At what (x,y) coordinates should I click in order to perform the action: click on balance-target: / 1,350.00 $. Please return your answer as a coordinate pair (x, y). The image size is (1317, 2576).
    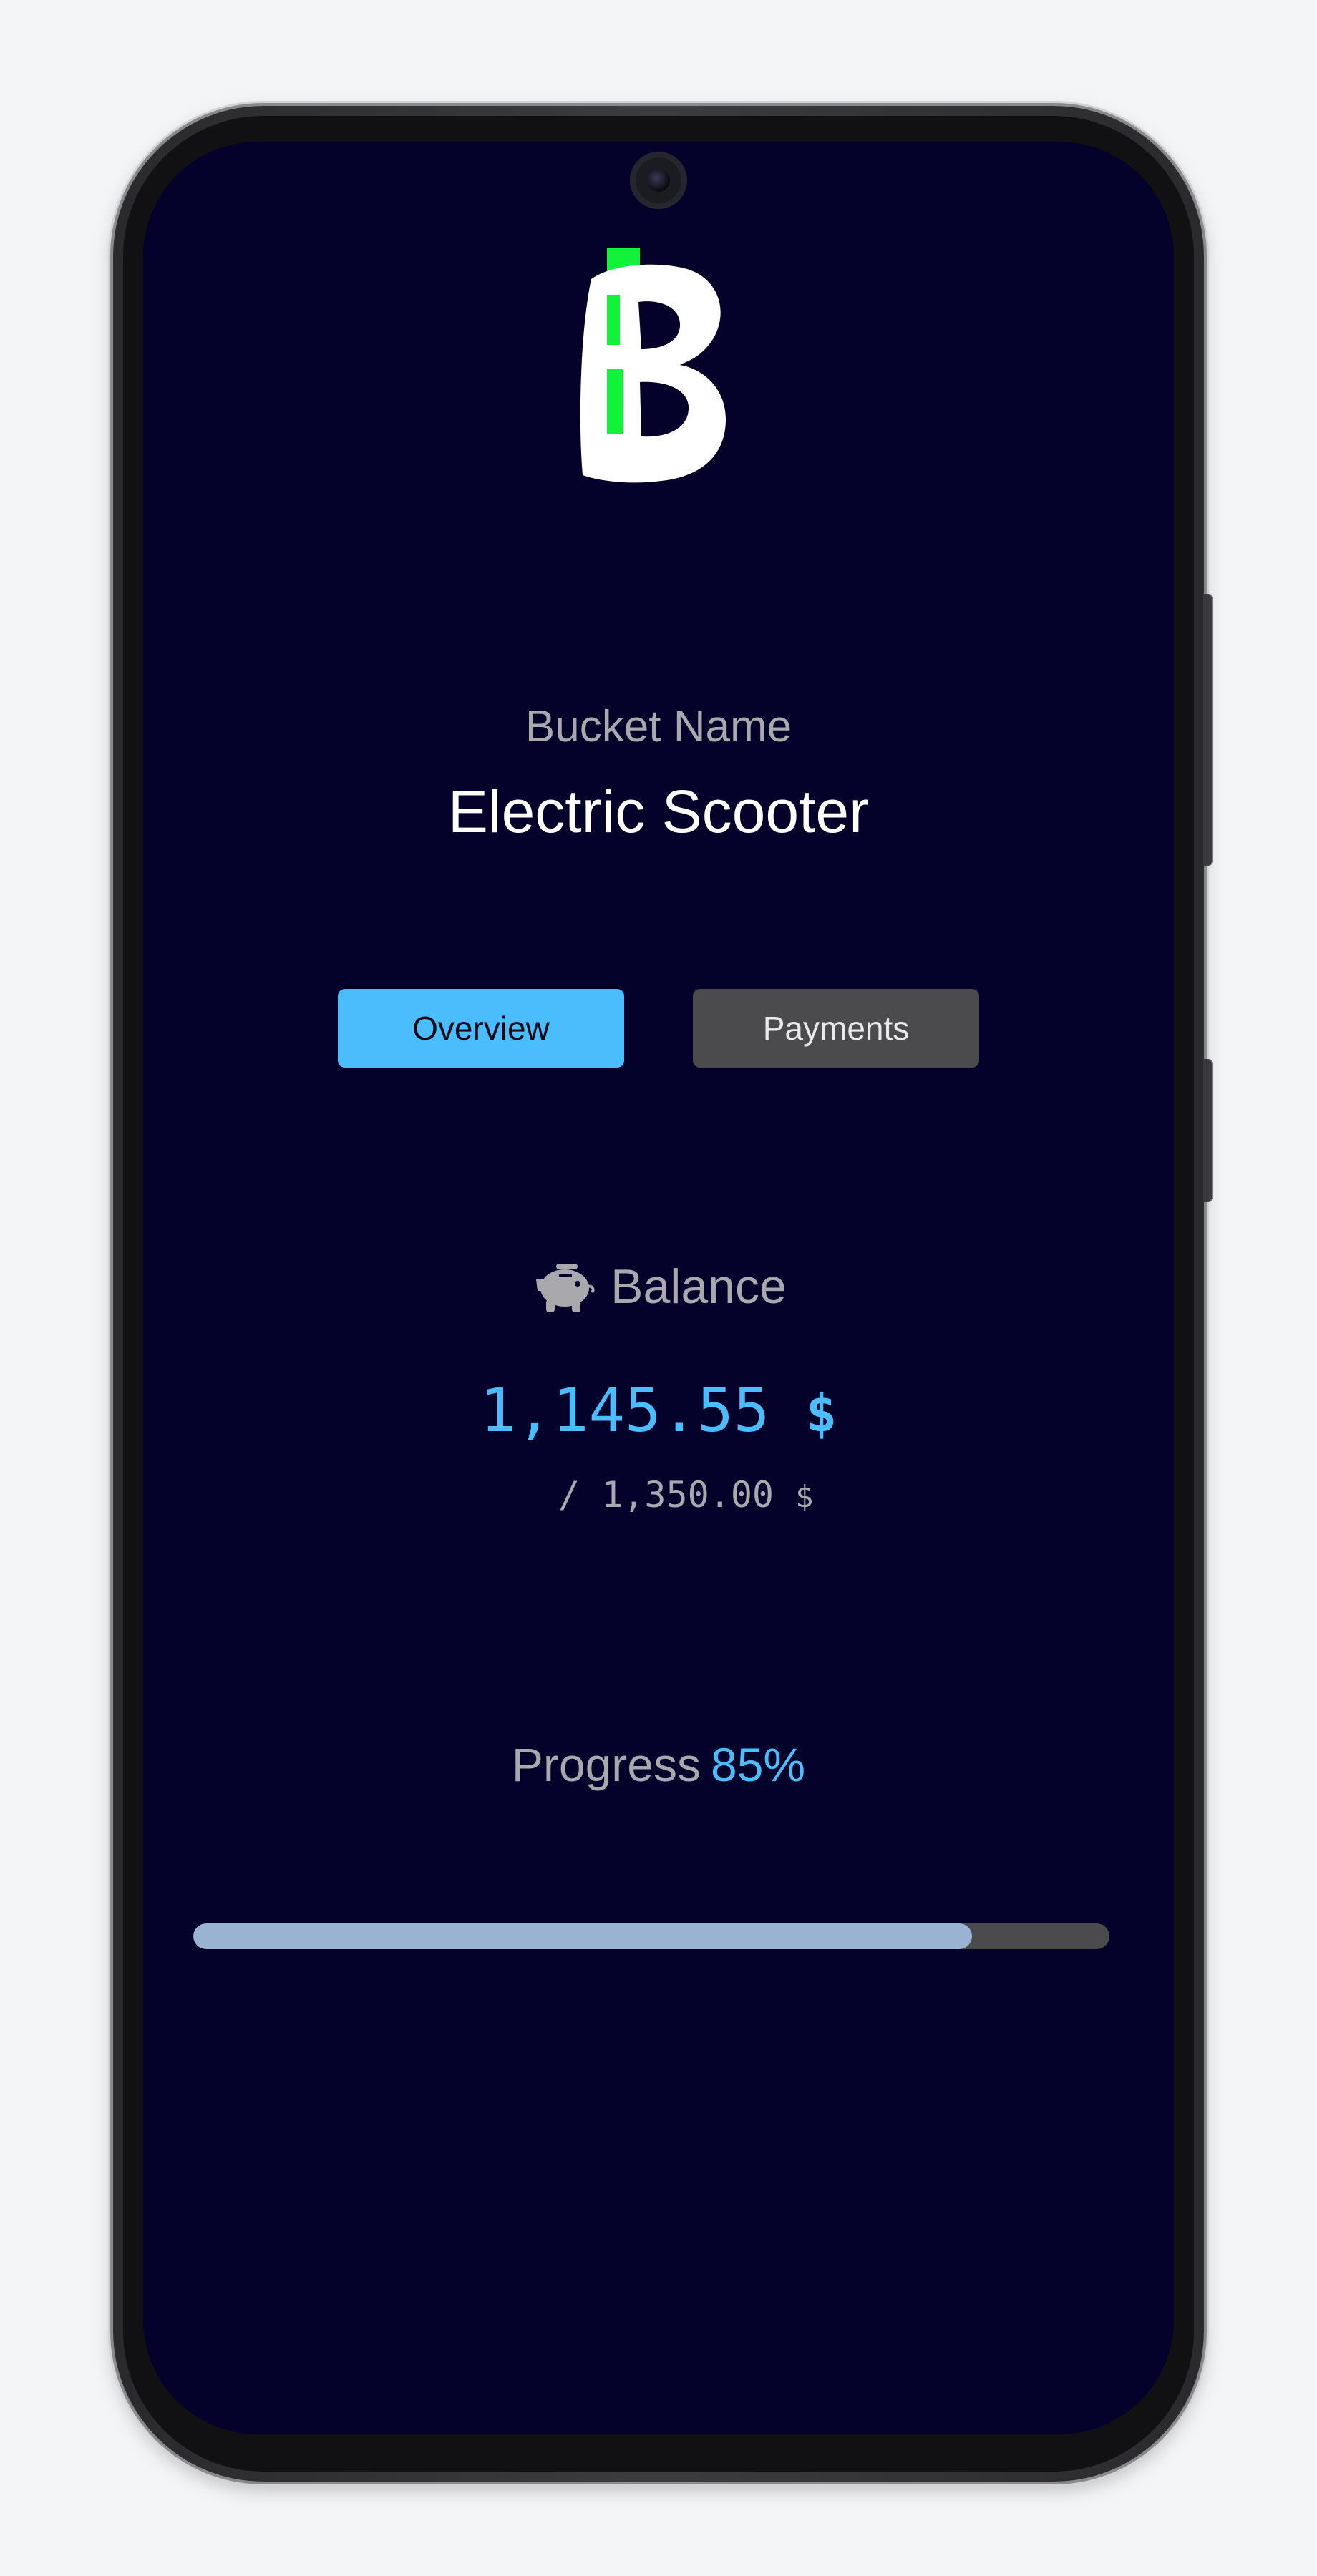
    Looking at the image, I should click on (685, 1495).